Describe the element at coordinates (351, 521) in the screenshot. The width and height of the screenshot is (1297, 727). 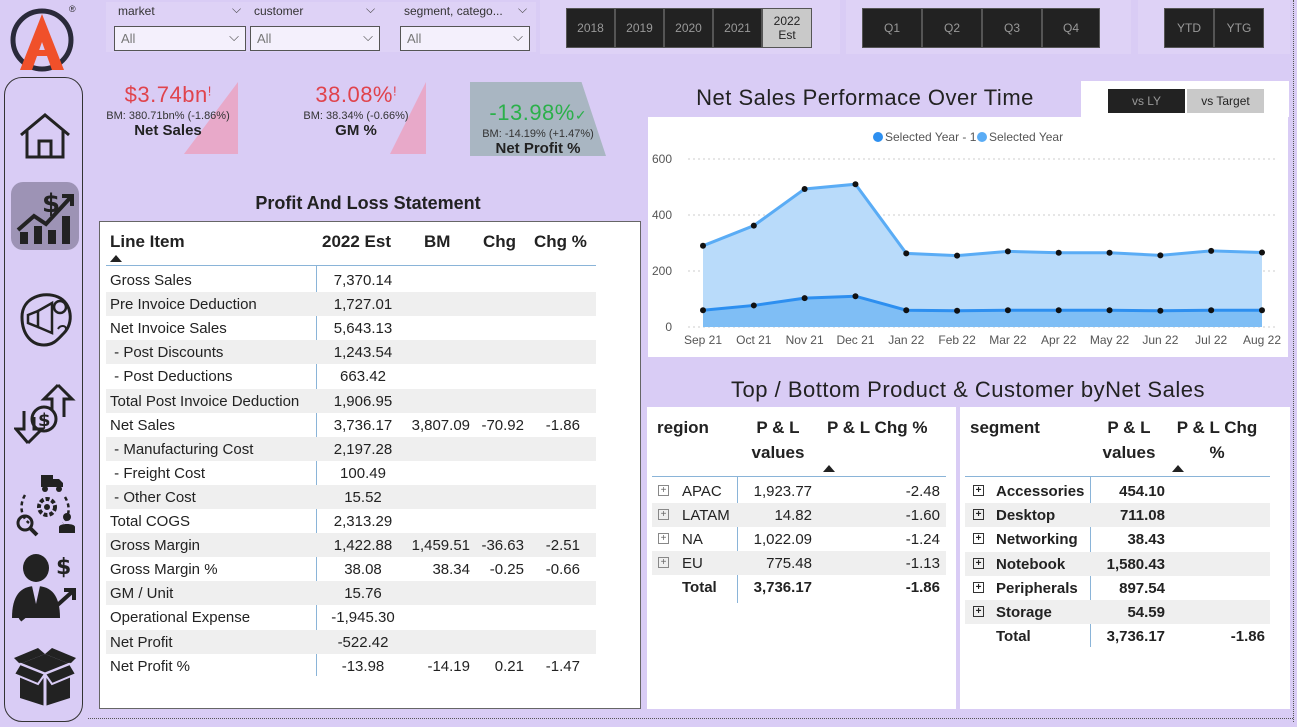
I see `pl-row: Total COGS 2,313.29` at that location.